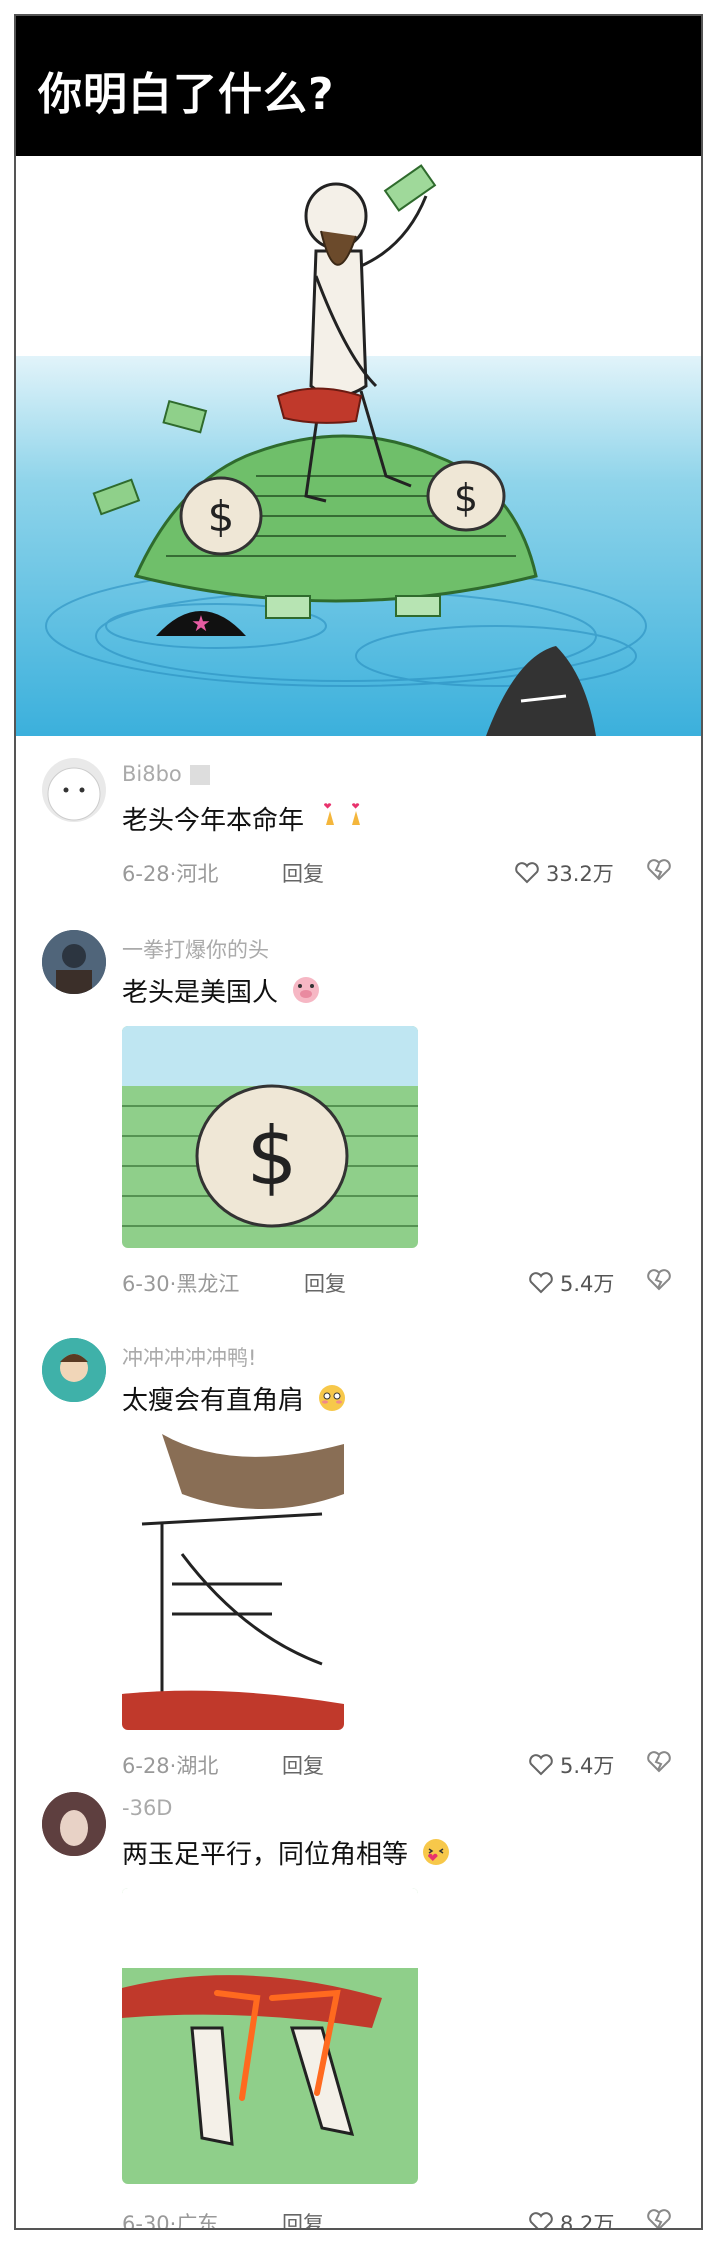  Describe the element at coordinates (152, 774) in the screenshot. I see `username-text: Bi8bo` at that location.